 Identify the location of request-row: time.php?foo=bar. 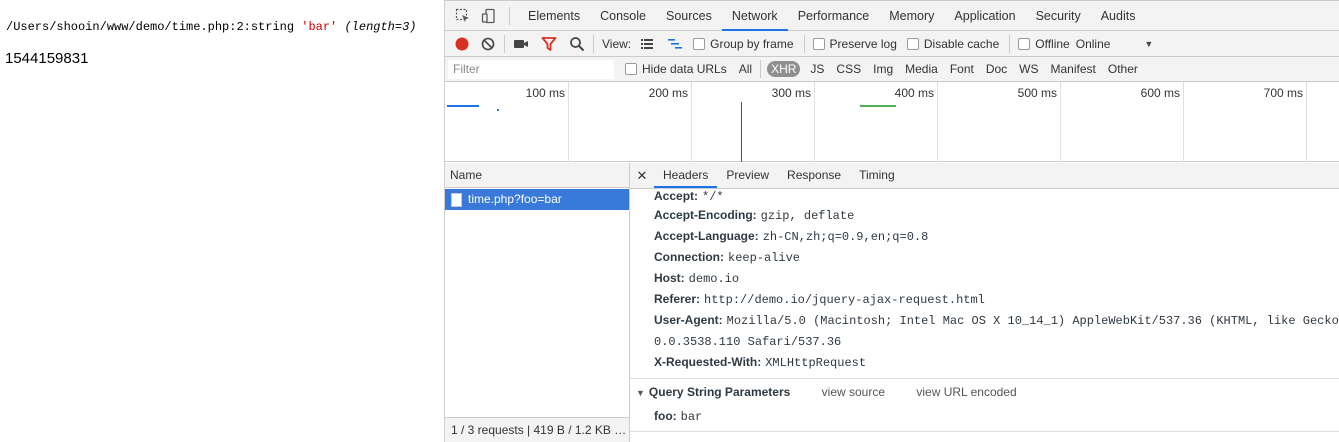
(537, 199).